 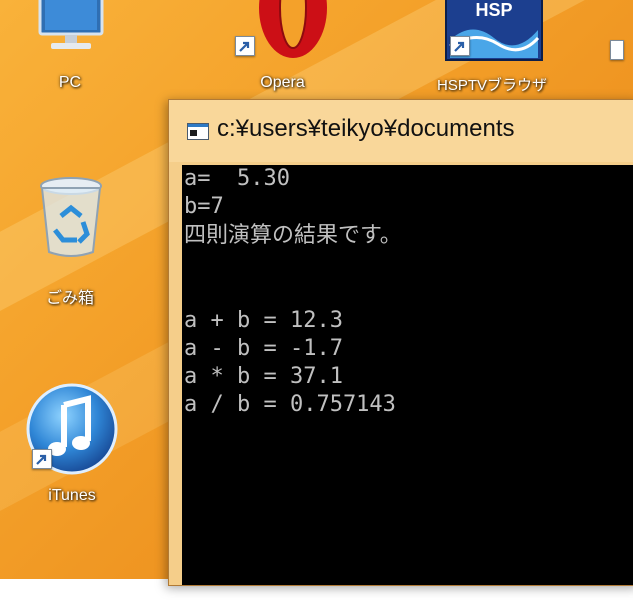 What do you see at coordinates (290, 404) in the screenshot?
I see `console-line: a / b = 0.757143` at bounding box center [290, 404].